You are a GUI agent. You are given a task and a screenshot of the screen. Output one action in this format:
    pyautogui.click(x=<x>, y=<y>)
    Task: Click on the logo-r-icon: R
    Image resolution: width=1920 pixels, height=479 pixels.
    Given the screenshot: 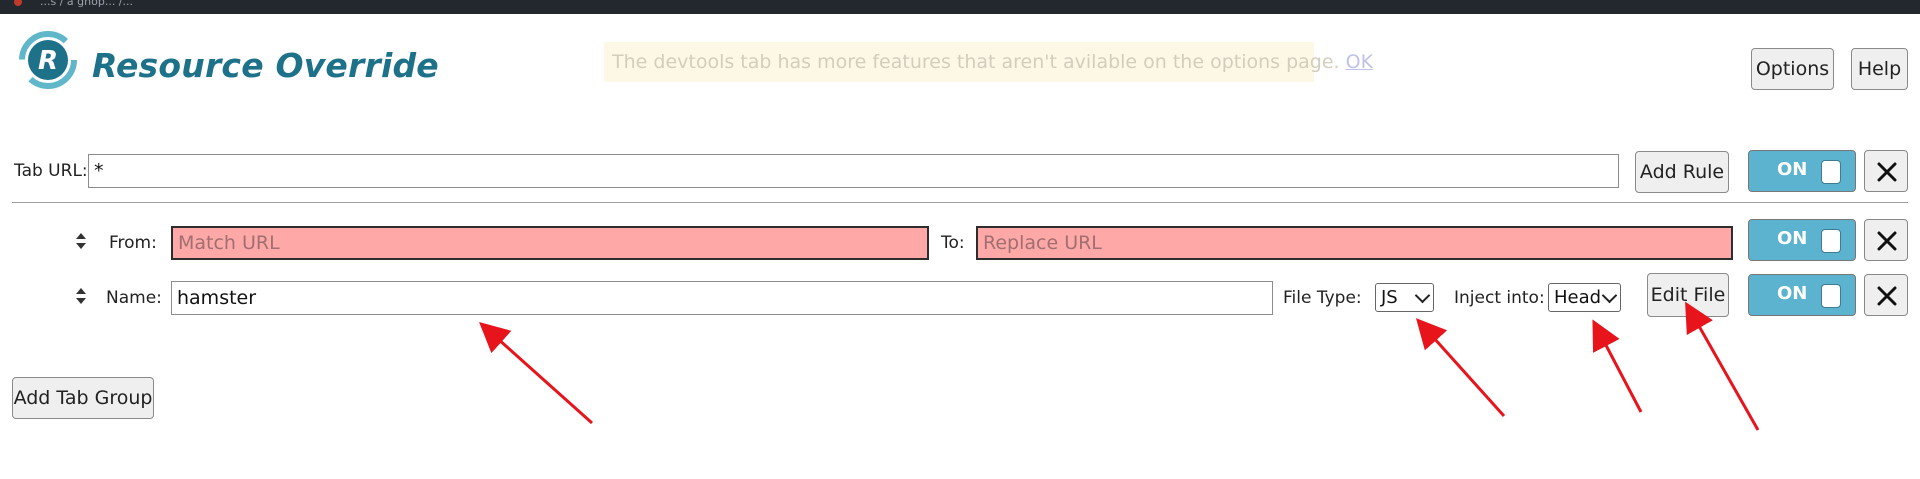 What is the action you would take?
    pyautogui.click(x=48, y=60)
    